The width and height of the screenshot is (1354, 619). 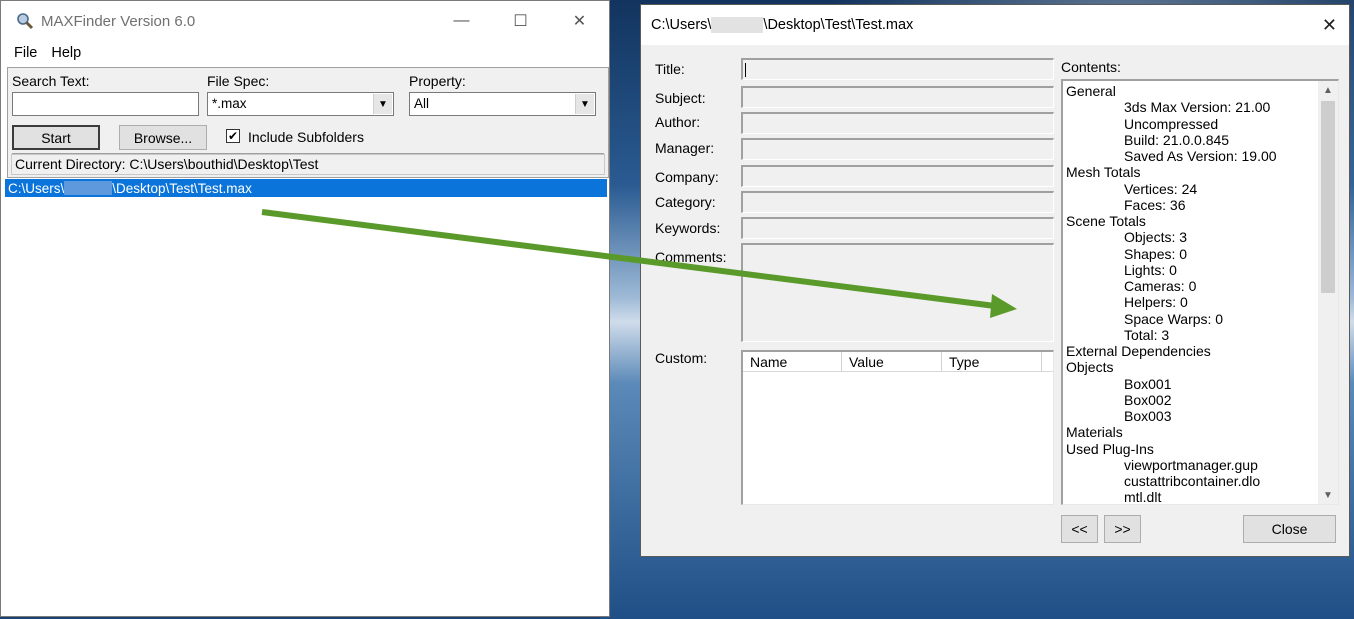 I want to click on tree-item: Uncompressed, so click(x=1191, y=124).